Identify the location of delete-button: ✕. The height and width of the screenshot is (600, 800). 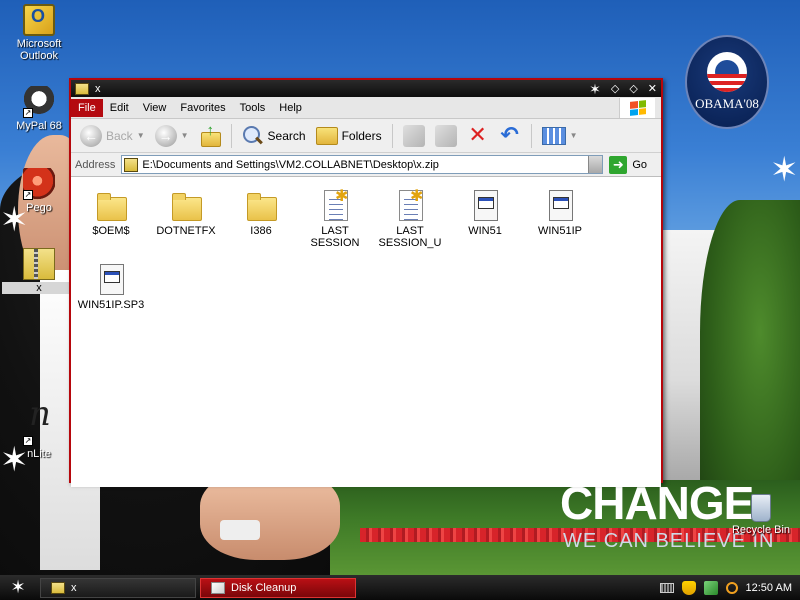
(478, 136).